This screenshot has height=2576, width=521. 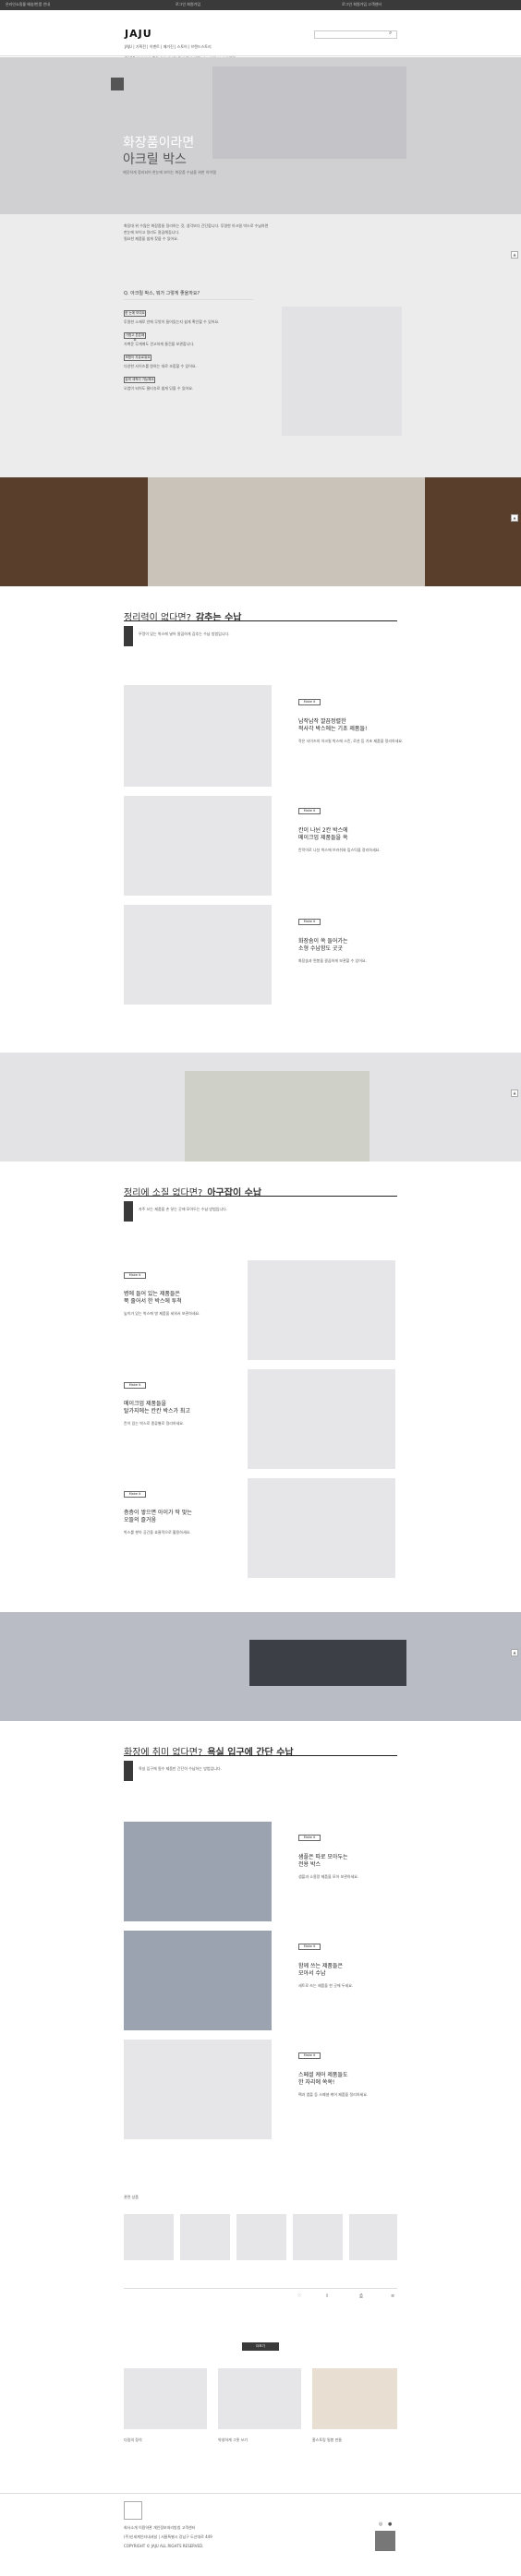 What do you see at coordinates (155, 159) in the screenshot?
I see `hero-title-2: 아크릴 박스` at bounding box center [155, 159].